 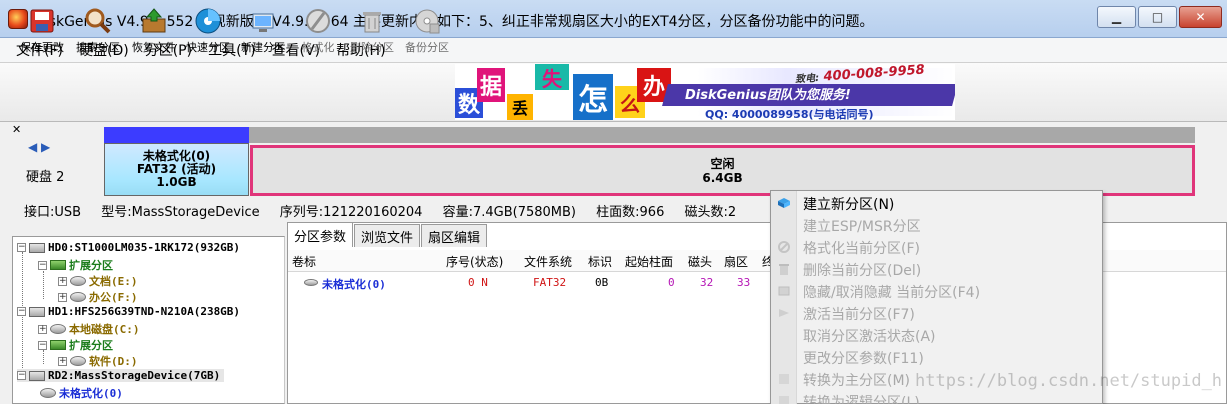 What do you see at coordinates (768, 95) in the screenshot?
I see `banner-brand-text: DiskGenius团队为您服务!` at bounding box center [768, 95].